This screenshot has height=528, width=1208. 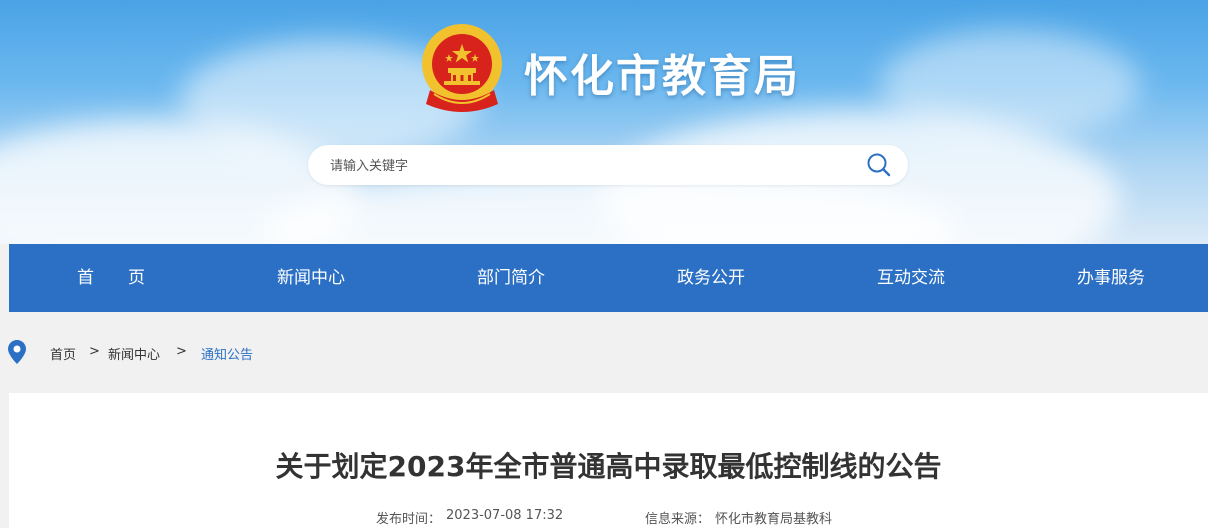 I want to click on breadcrumb-section: 新闻中心, so click(x=134, y=353).